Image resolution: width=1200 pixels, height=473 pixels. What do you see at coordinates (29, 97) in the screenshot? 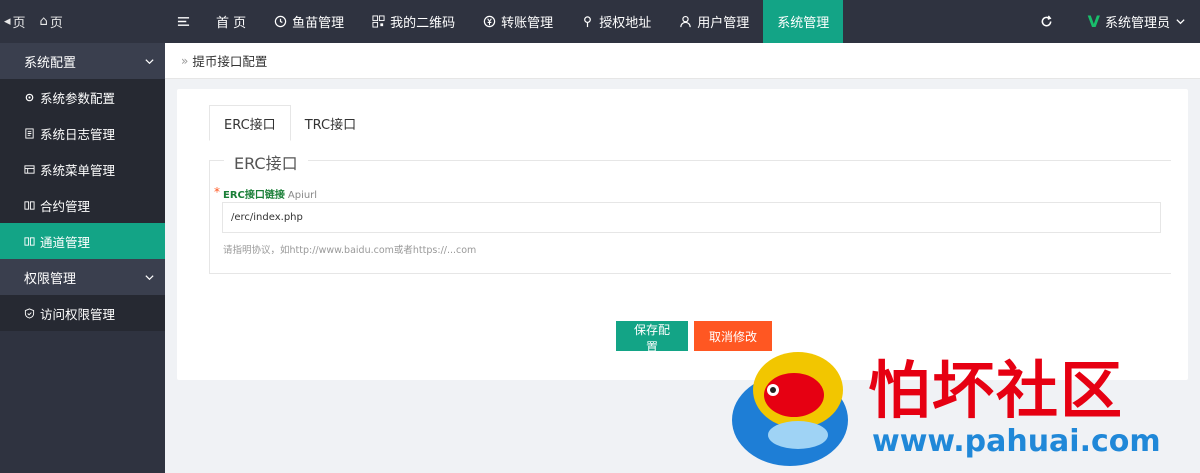
I see `gear-icon` at bounding box center [29, 97].